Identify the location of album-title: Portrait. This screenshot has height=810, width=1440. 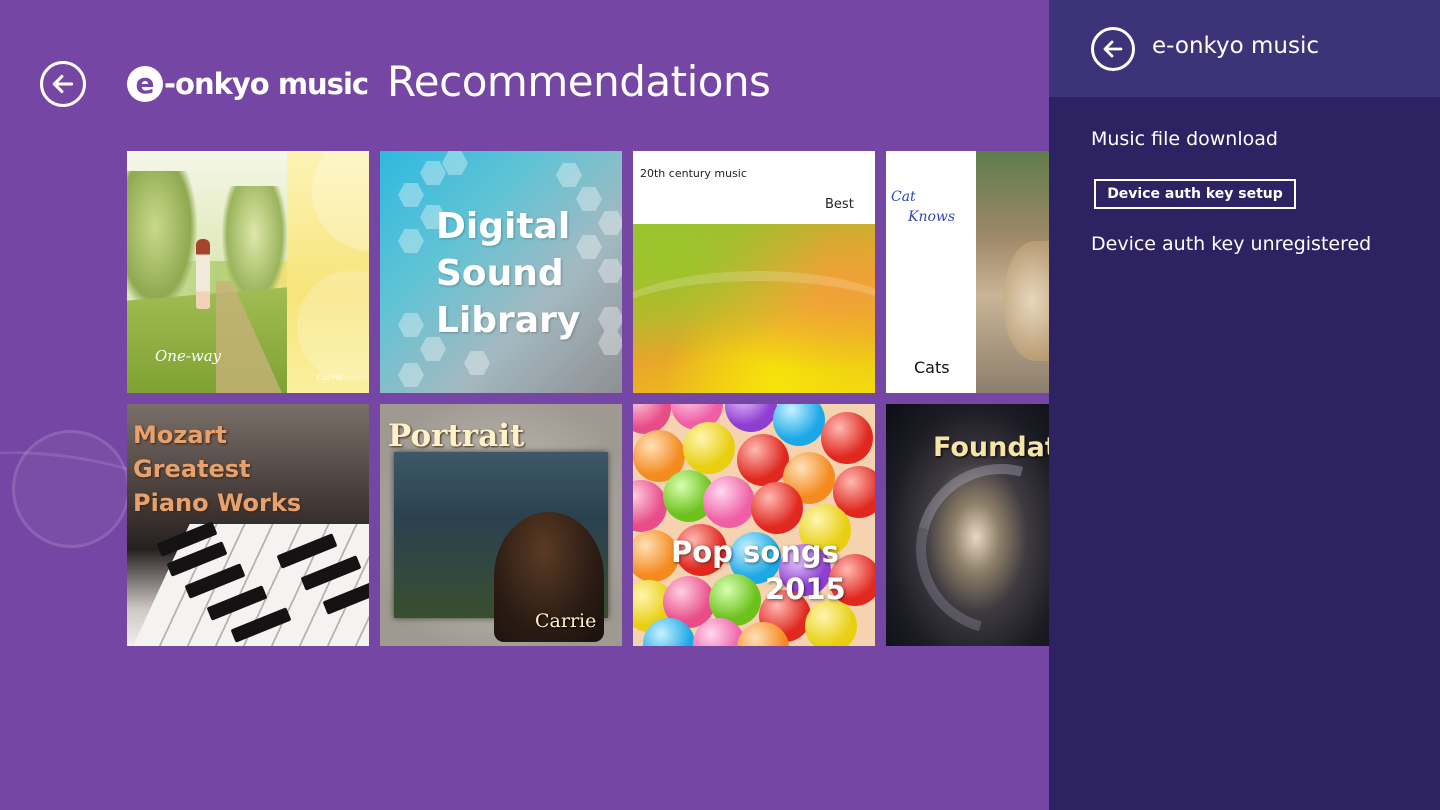
(456, 436).